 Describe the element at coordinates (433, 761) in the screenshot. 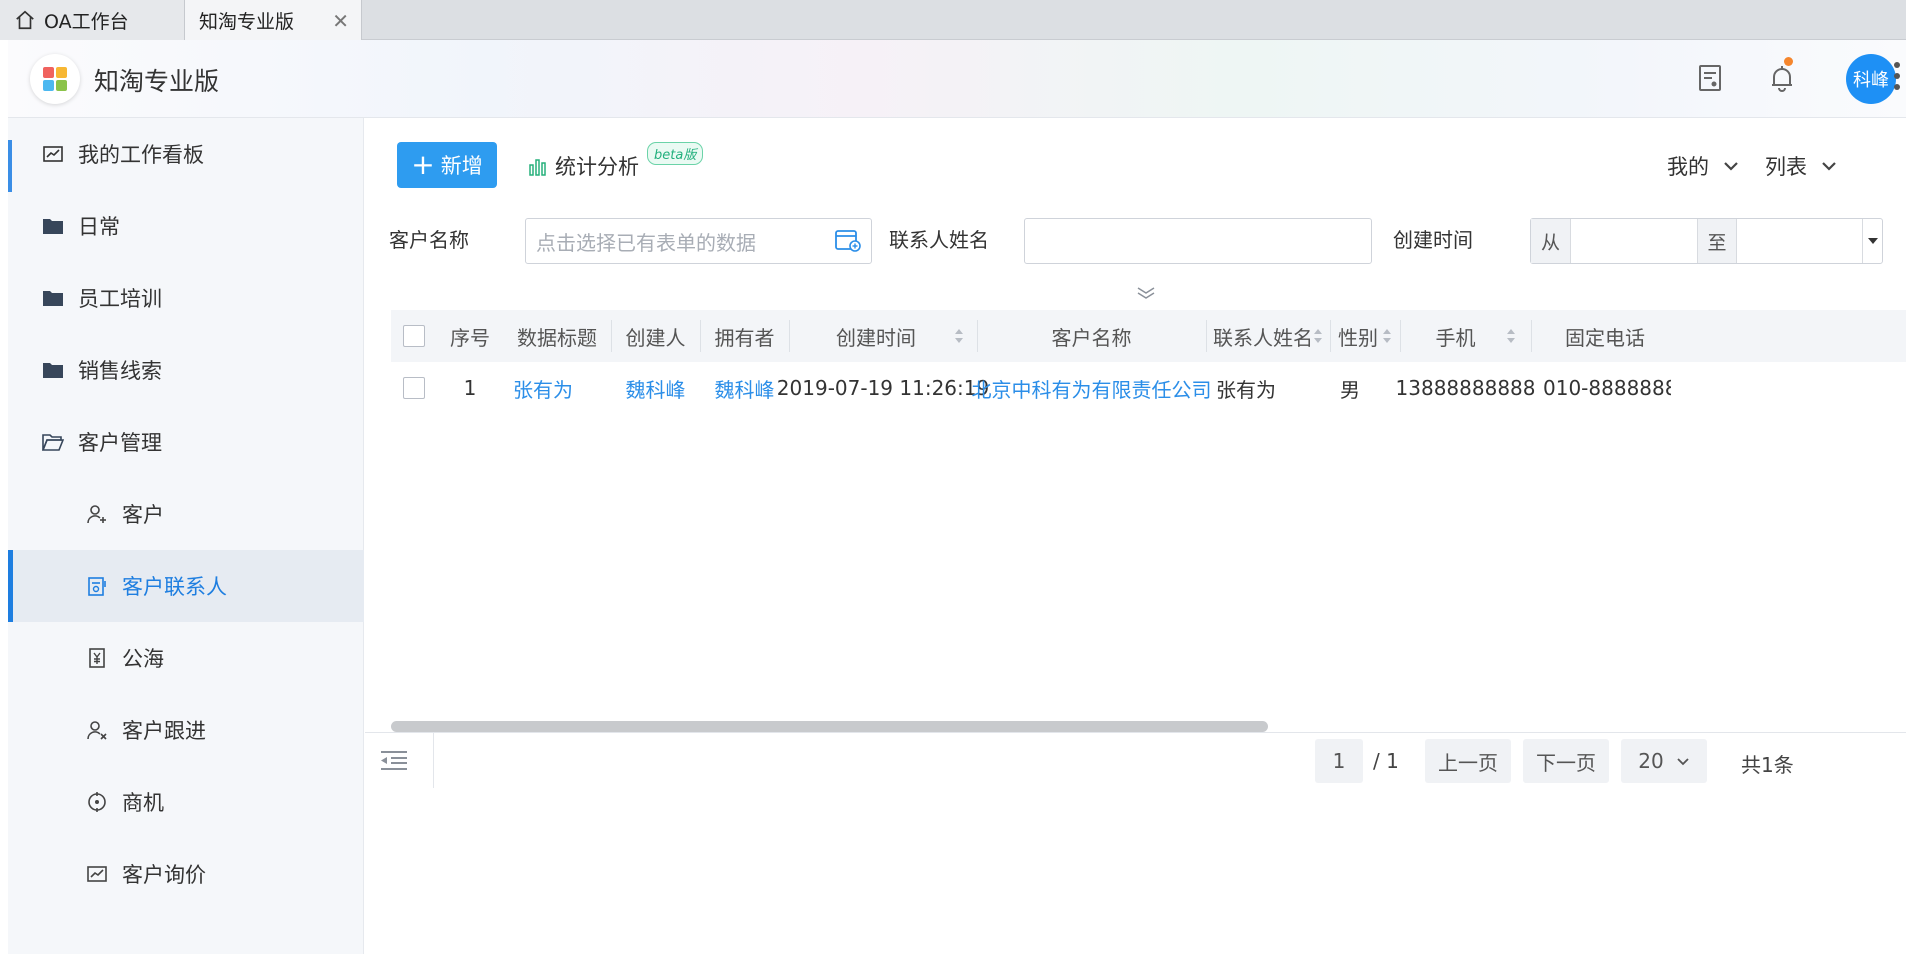

I see `footer-divider` at that location.